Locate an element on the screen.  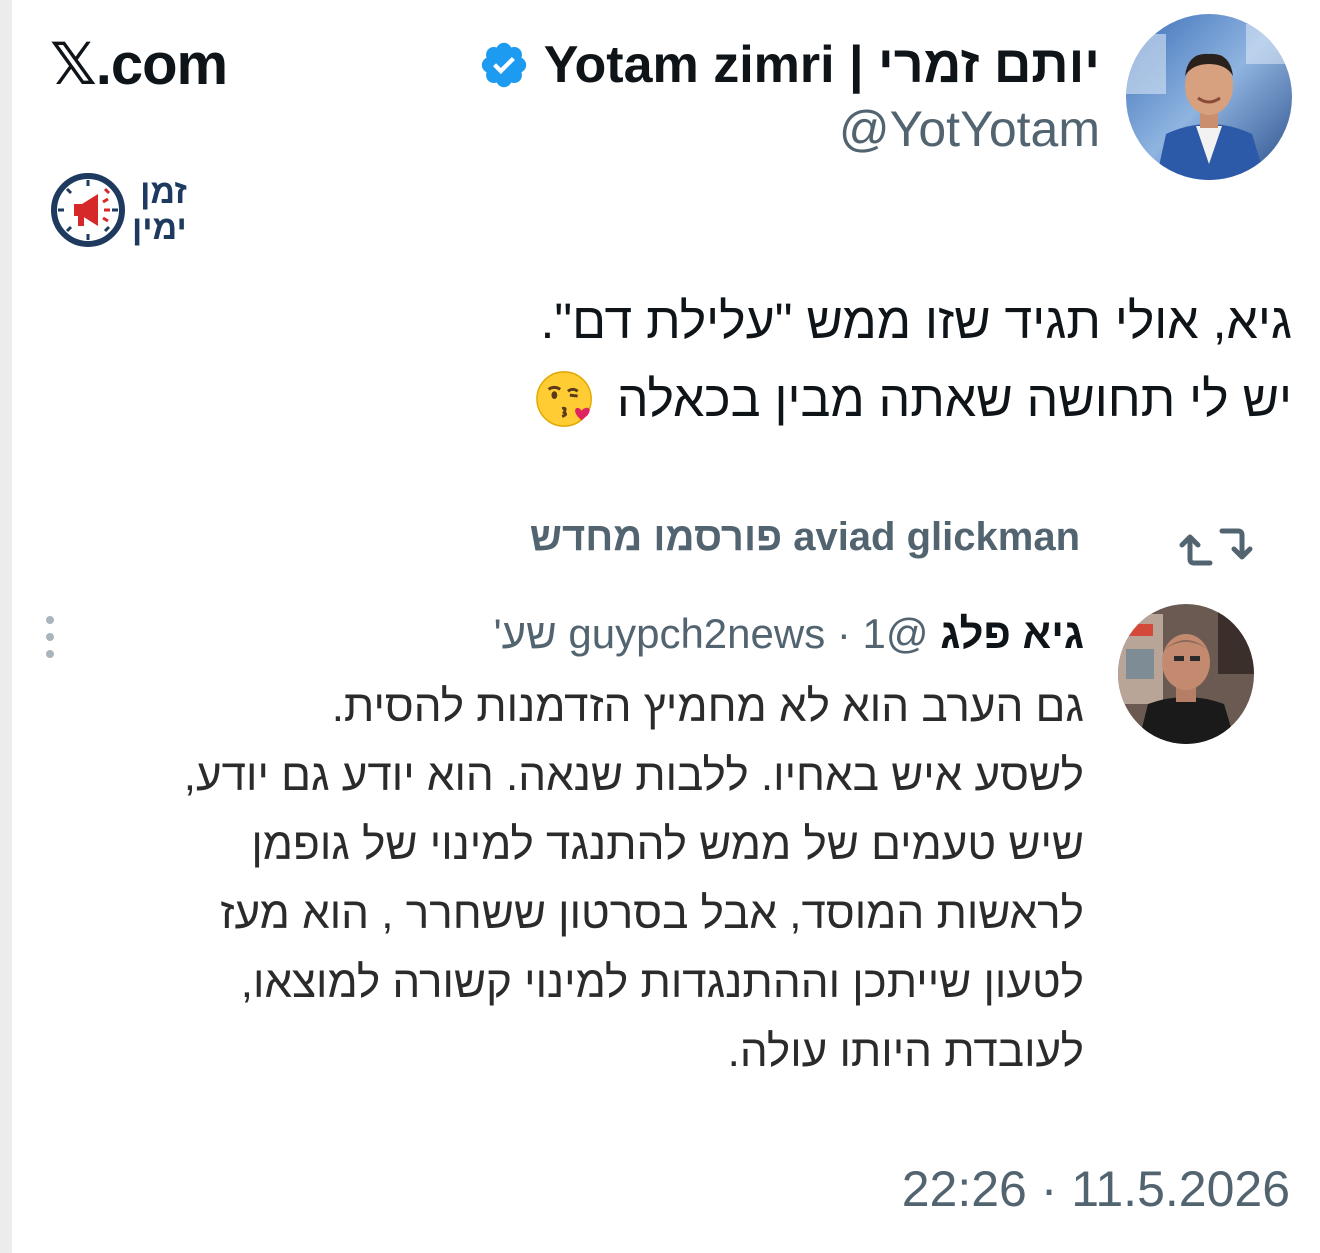
repost-icon is located at coordinates (1216, 547).